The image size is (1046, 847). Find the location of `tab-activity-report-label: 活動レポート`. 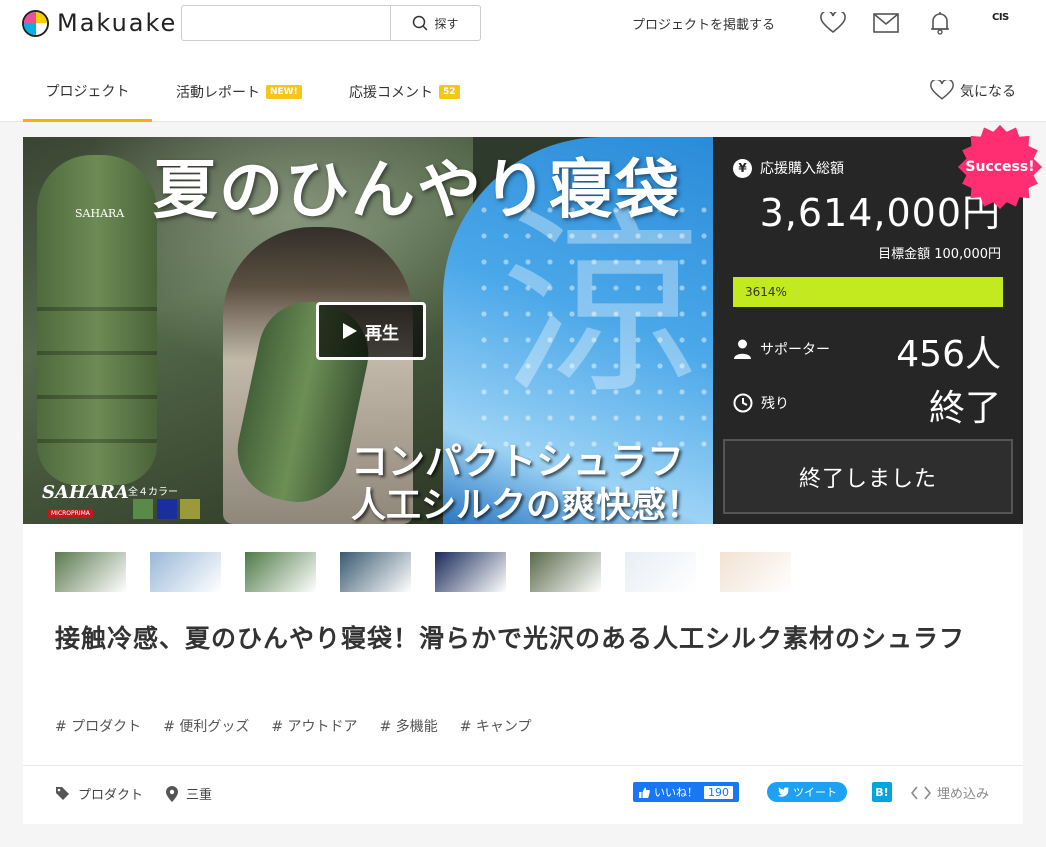

tab-activity-report-label: 活動レポート is located at coordinates (218, 93).